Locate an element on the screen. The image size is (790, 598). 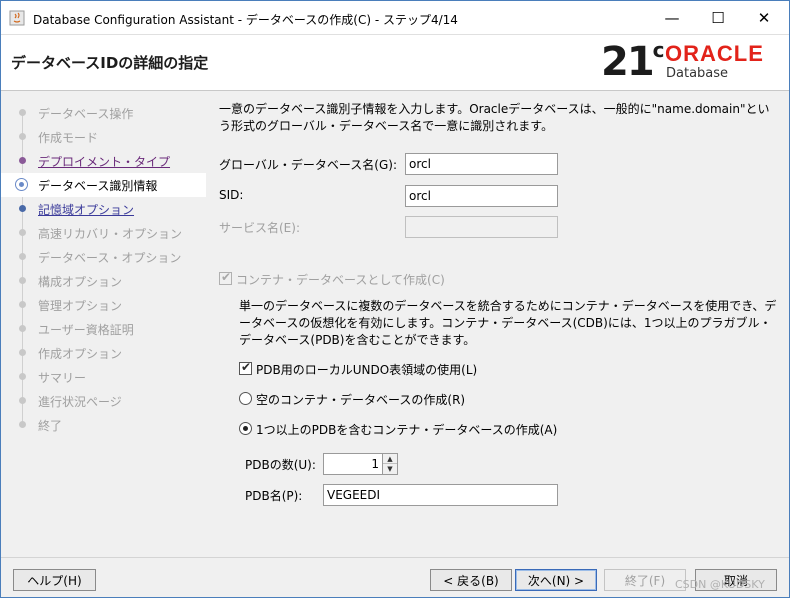
close-button: ✕ is located at coordinates (764, 17).